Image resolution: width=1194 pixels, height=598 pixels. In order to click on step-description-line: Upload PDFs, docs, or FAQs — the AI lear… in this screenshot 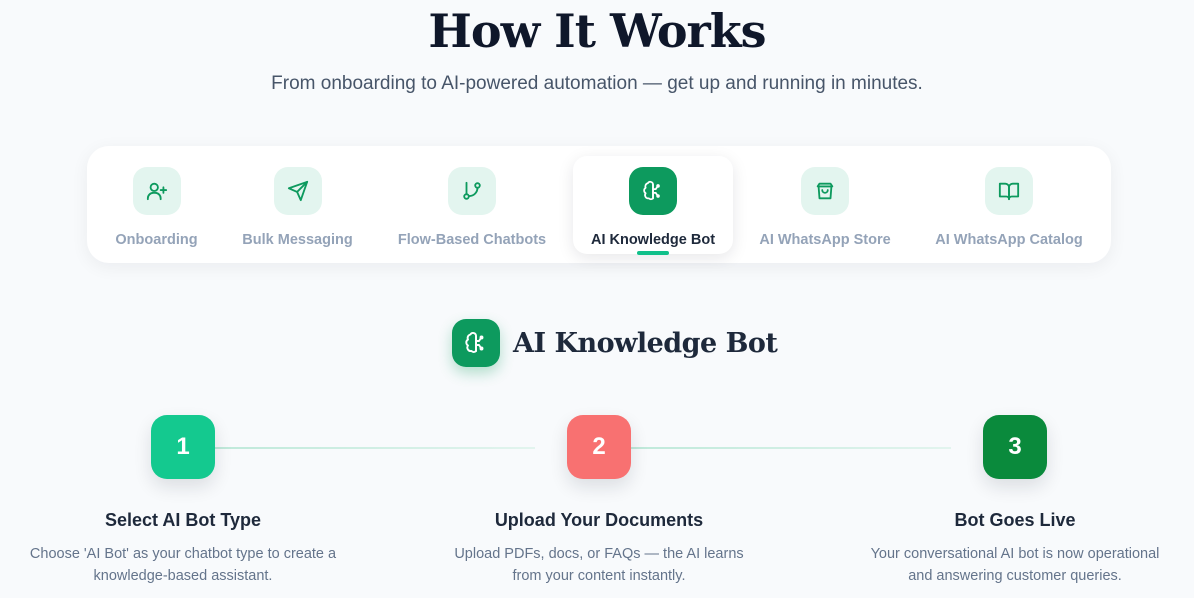, I will do `click(599, 554)`.